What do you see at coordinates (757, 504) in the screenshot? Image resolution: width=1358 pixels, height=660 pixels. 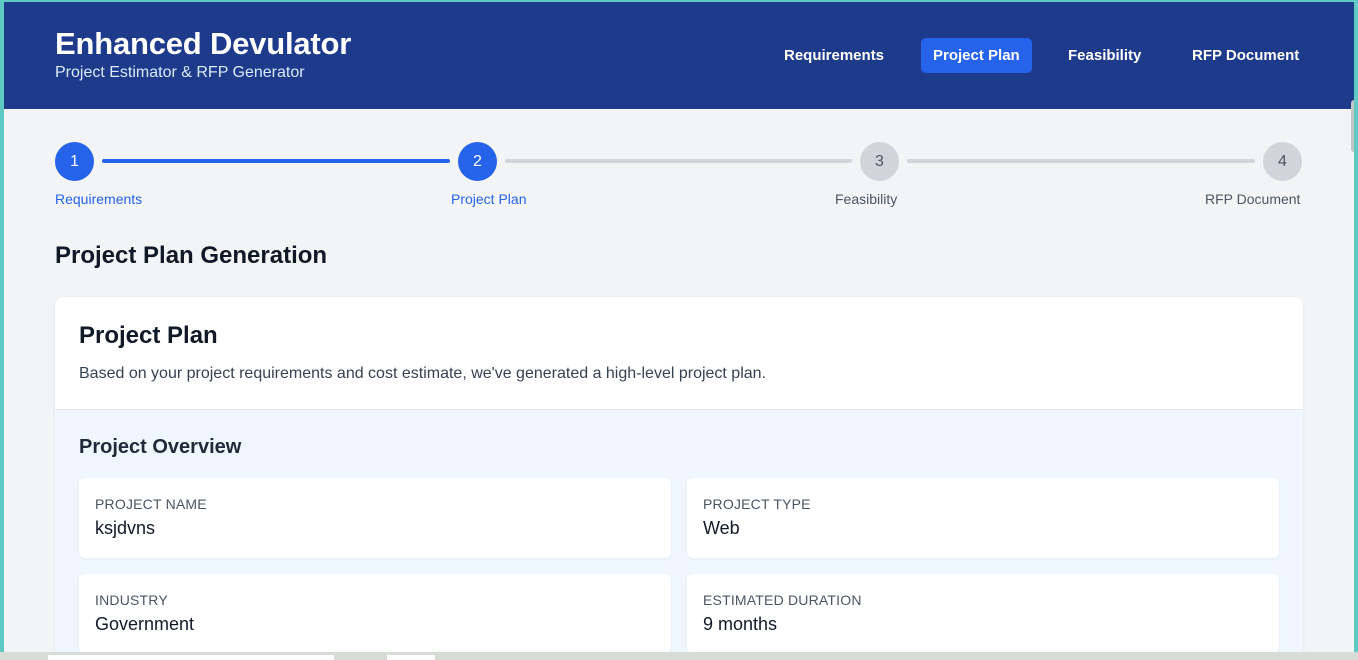 I see `field-label: PROJECT TYPE` at bounding box center [757, 504].